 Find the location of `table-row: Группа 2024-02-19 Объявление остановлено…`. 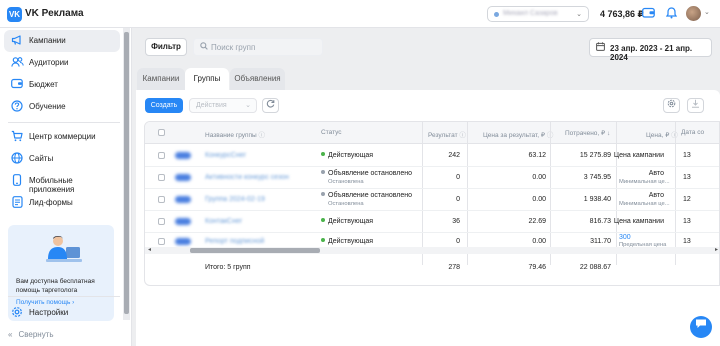

table-row: Группа 2024-02-19 Объявление остановлено… is located at coordinates (432, 200).